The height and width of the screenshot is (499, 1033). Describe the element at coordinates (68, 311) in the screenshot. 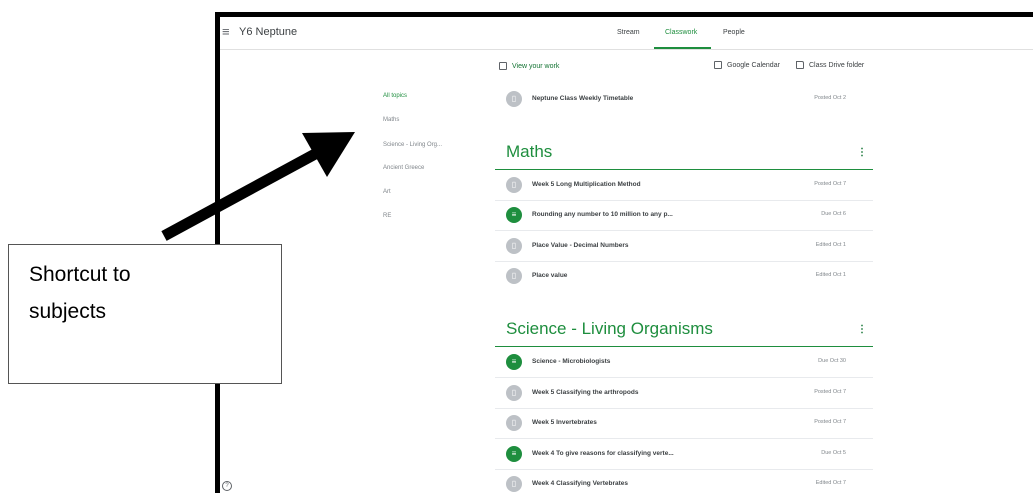

I see `callout-line-2: subjects` at that location.